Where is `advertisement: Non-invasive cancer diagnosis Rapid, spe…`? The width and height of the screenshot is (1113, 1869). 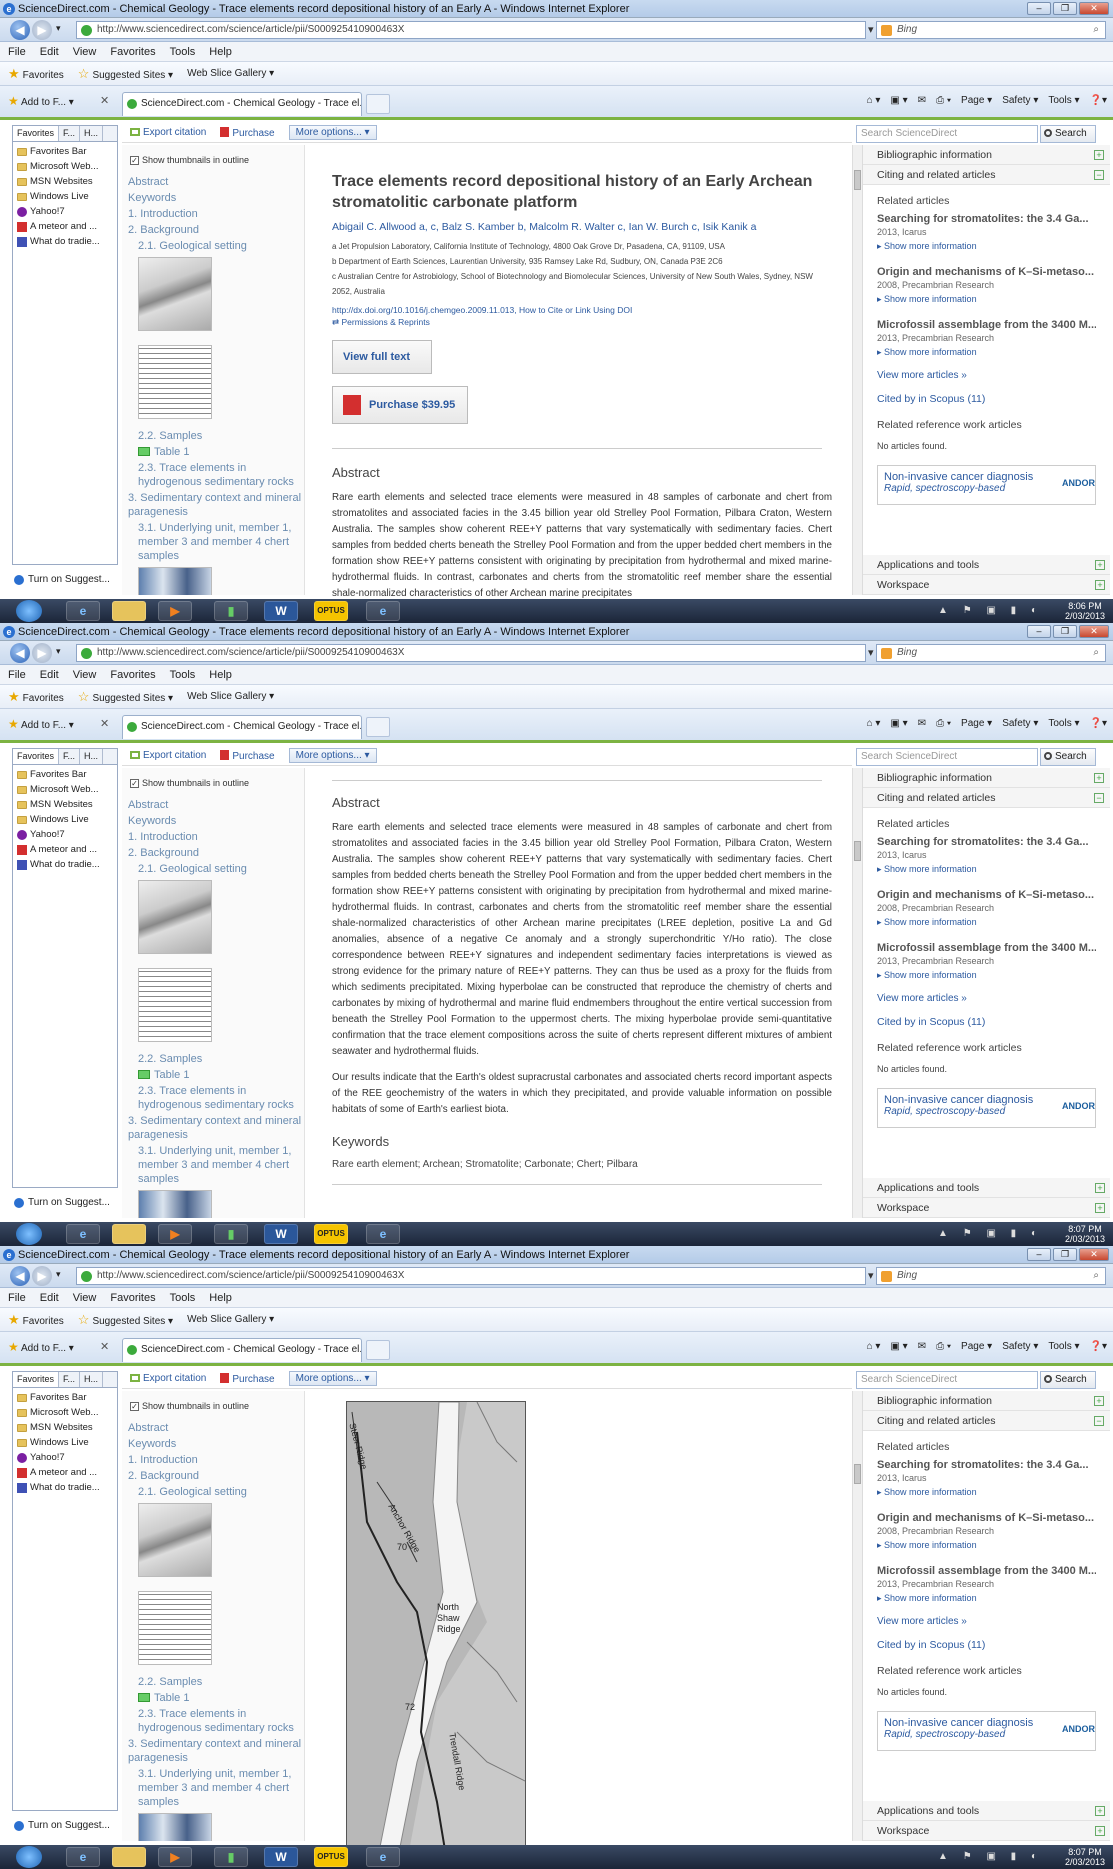 advertisement: Non-invasive cancer diagnosis Rapid, spe… is located at coordinates (986, 485).